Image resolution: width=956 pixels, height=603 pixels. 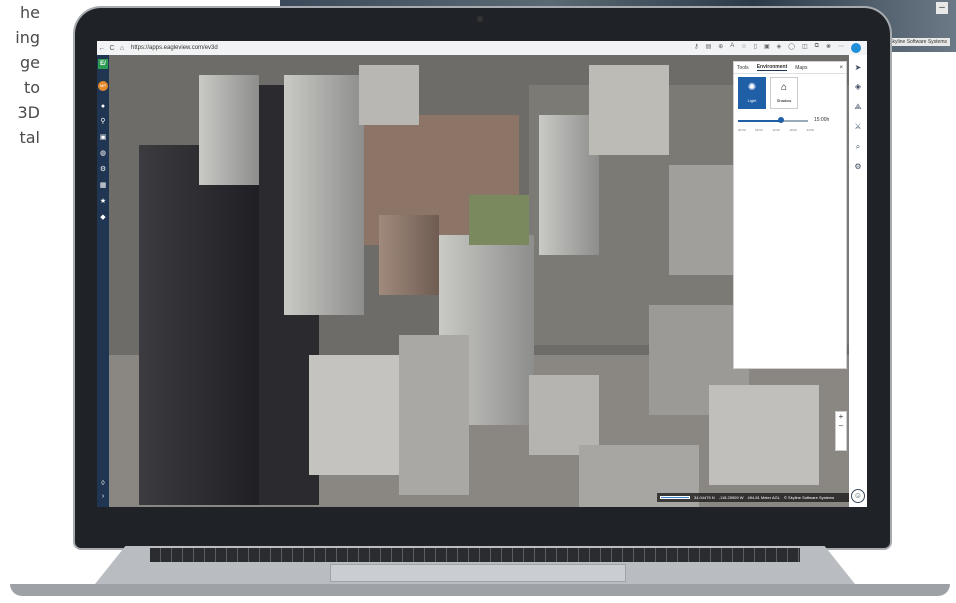 What do you see at coordinates (767, 48) in the screenshot?
I see `collections-icon: ▣` at bounding box center [767, 48].